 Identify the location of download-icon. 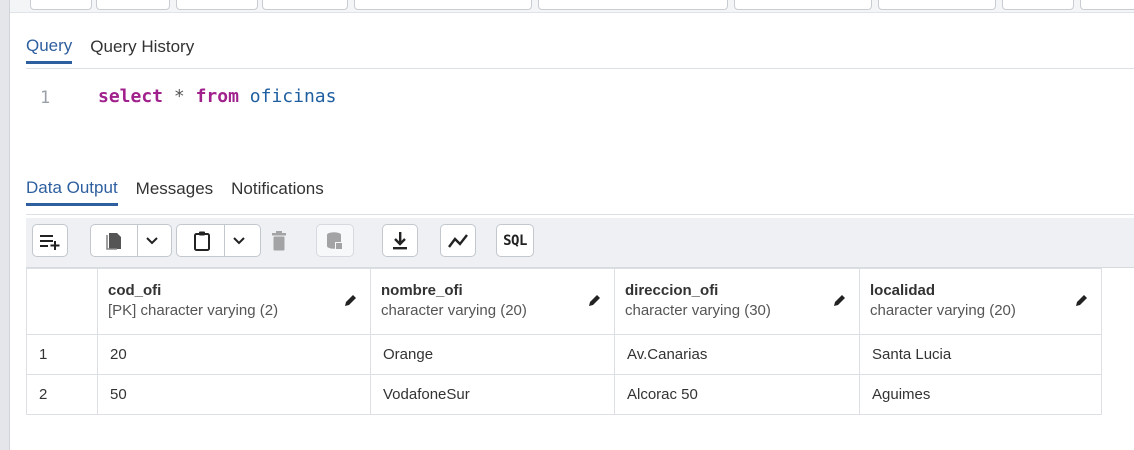
(400, 240).